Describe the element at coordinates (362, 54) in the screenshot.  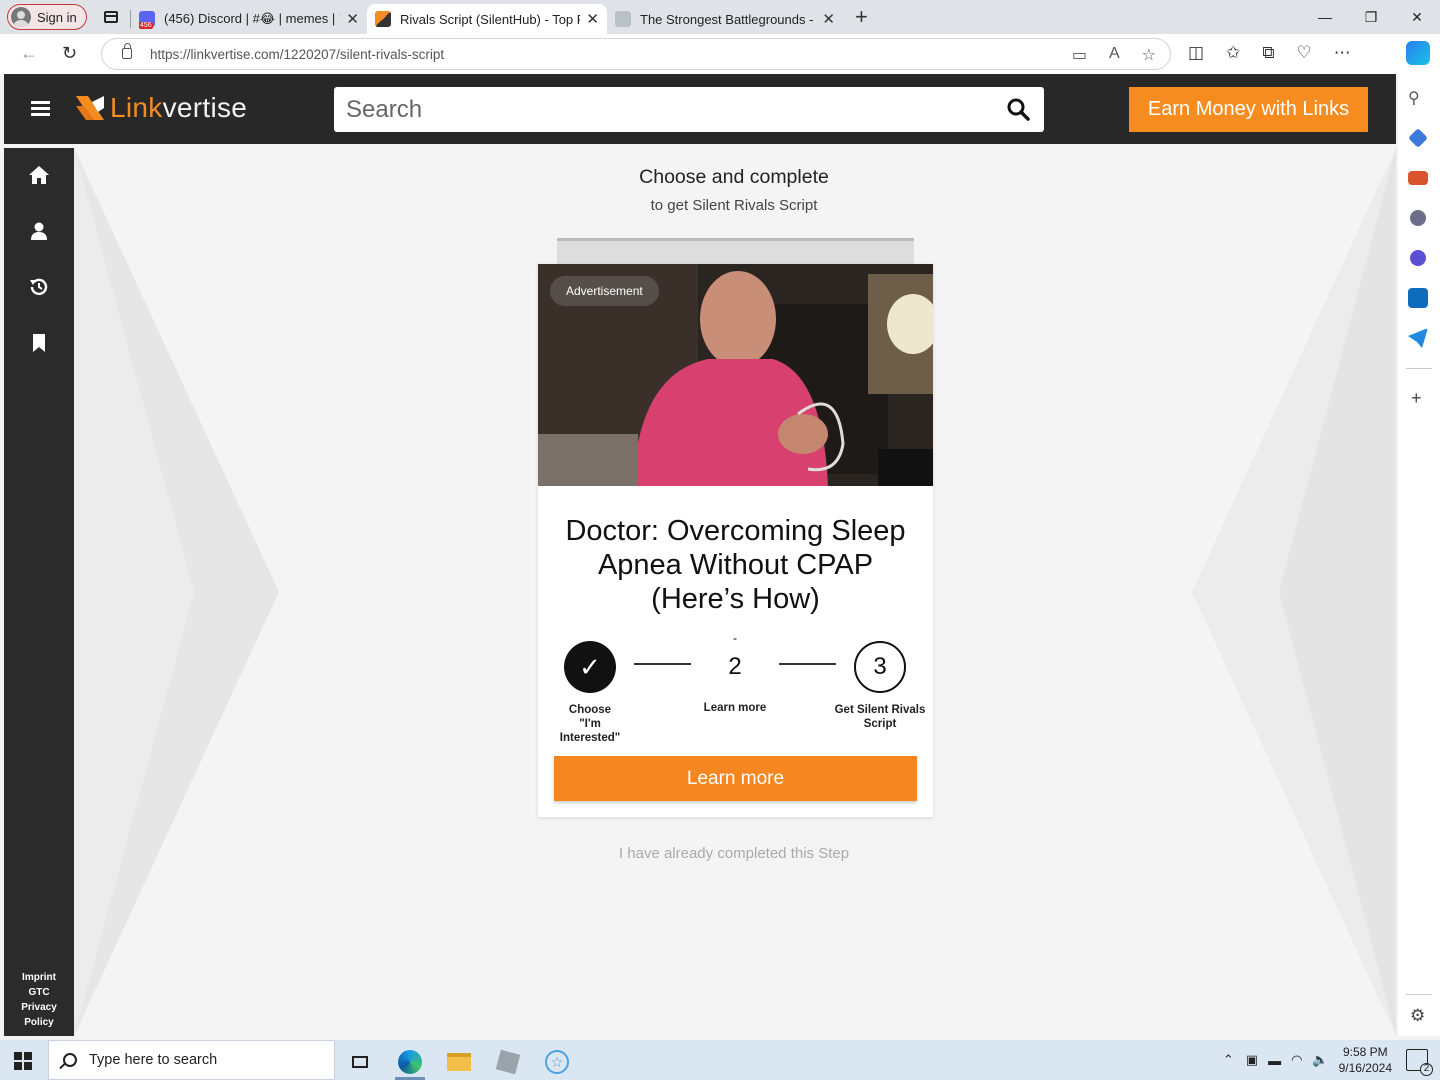
I see `url-path: /1220207/silent-rivals-script` at that location.